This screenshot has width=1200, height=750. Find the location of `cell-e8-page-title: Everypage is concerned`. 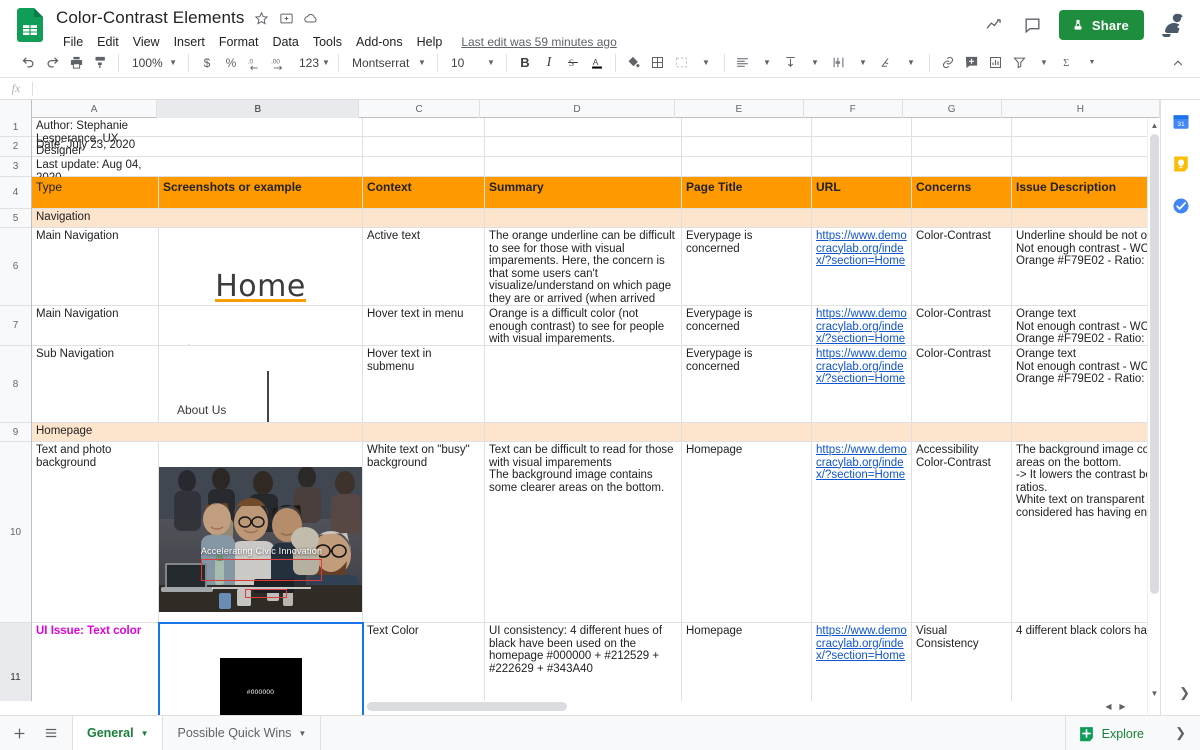

cell-e8-page-title: Everypage is concerned is located at coordinates (747, 384).